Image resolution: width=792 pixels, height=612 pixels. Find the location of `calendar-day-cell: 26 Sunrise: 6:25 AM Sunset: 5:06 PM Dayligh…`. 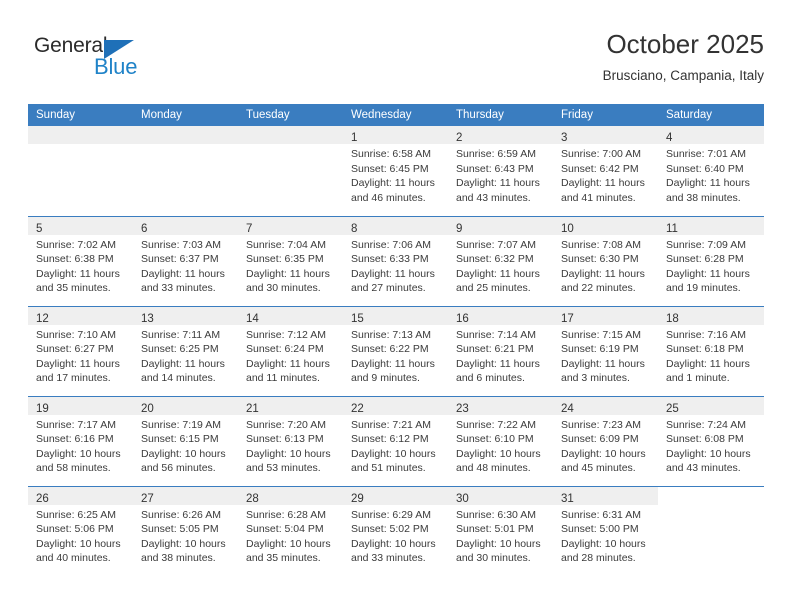

calendar-day-cell: 26 Sunrise: 6:25 AM Sunset: 5:06 PM Dayligh… is located at coordinates (80, 531).